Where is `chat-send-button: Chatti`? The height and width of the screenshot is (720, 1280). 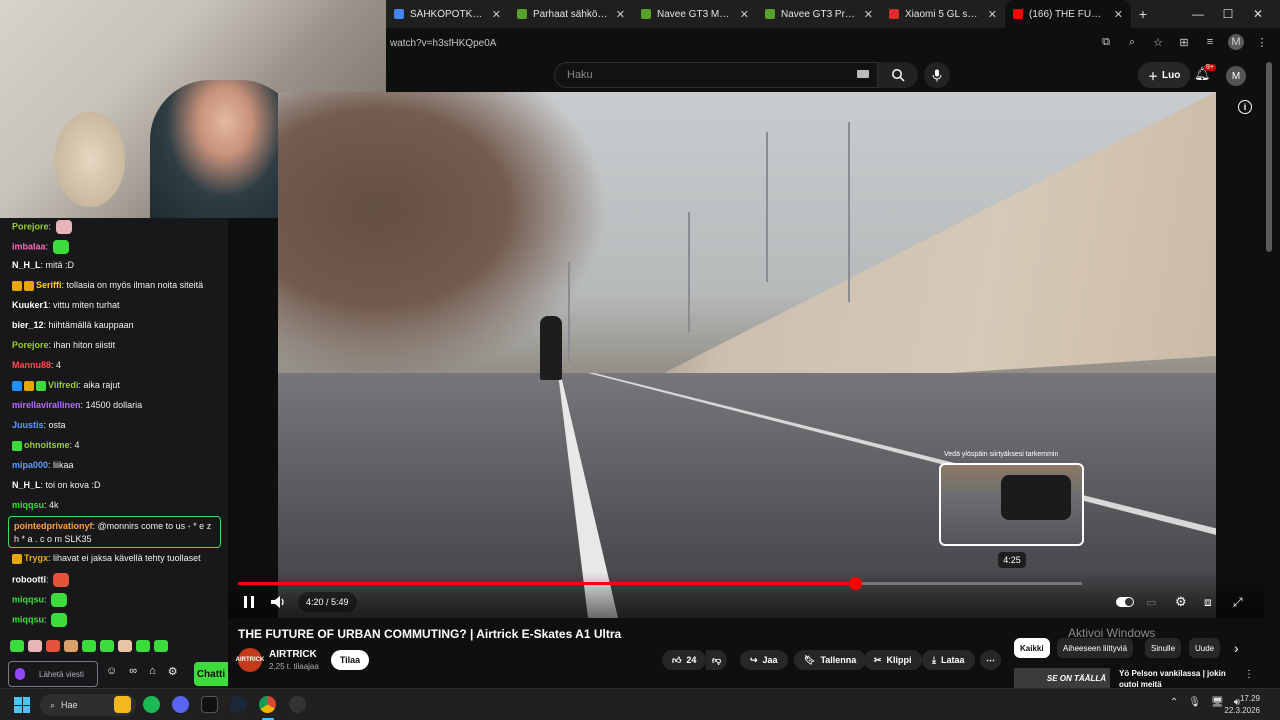
chat-send-button: Chatti is located at coordinates (211, 674).